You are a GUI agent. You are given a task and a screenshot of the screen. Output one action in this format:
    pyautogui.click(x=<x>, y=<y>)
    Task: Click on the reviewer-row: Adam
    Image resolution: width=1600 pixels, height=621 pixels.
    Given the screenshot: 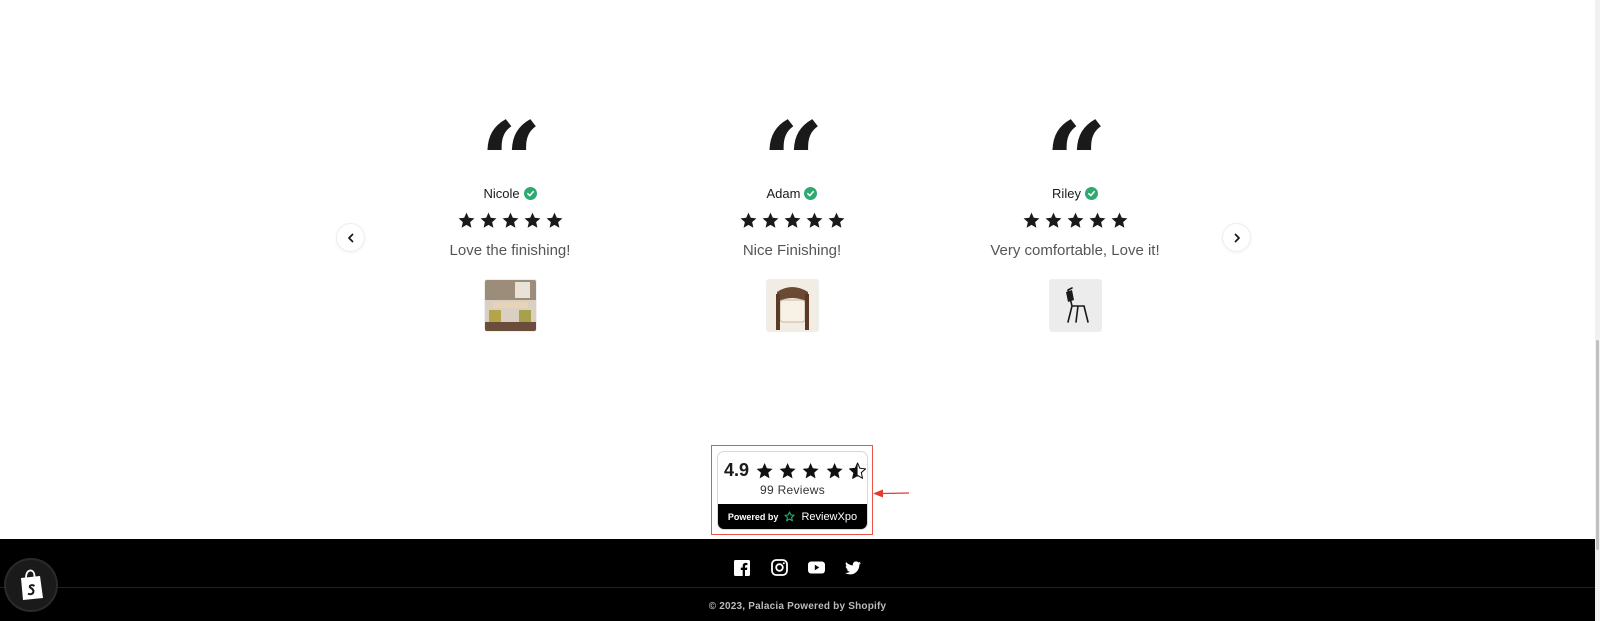 What is the action you would take?
    pyautogui.click(x=792, y=193)
    